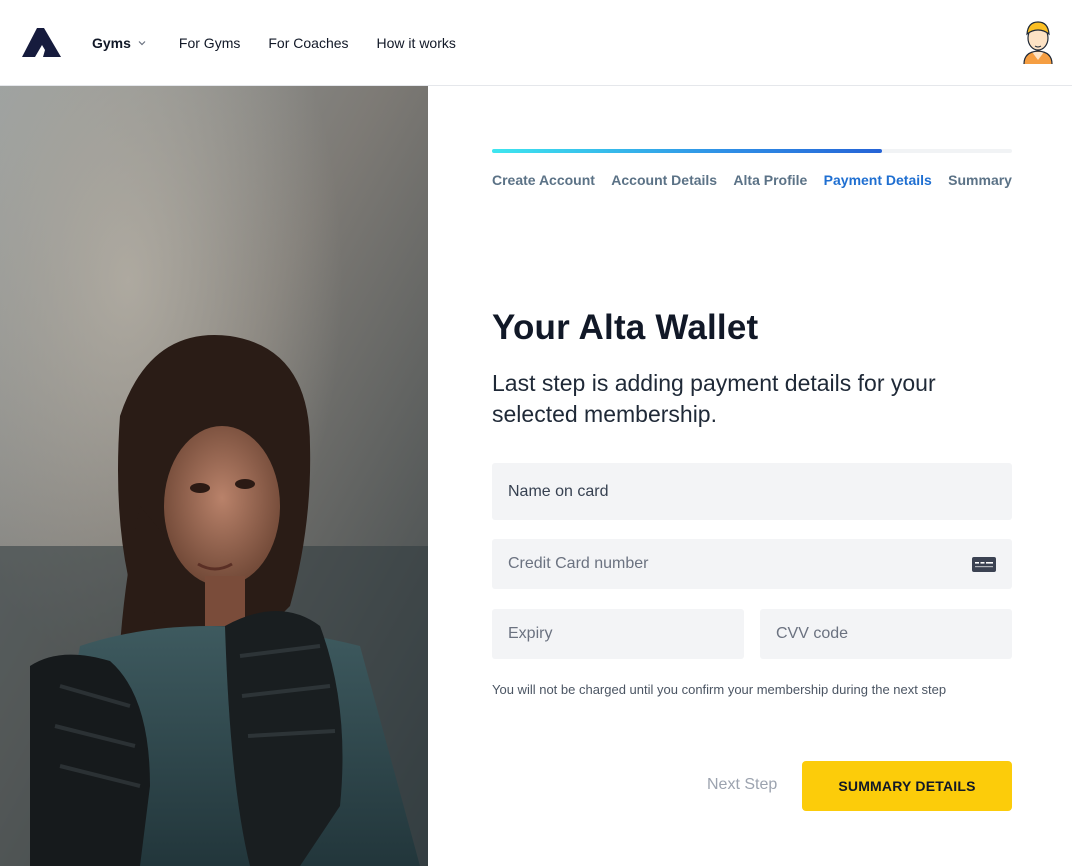  Describe the element at coordinates (770, 180) in the screenshot. I see `step-alta-profile: Alta Profile` at that location.